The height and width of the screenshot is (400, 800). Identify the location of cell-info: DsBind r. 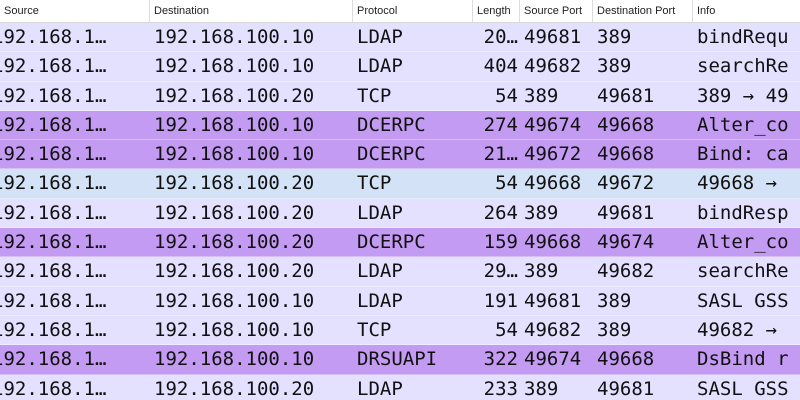
(743, 359).